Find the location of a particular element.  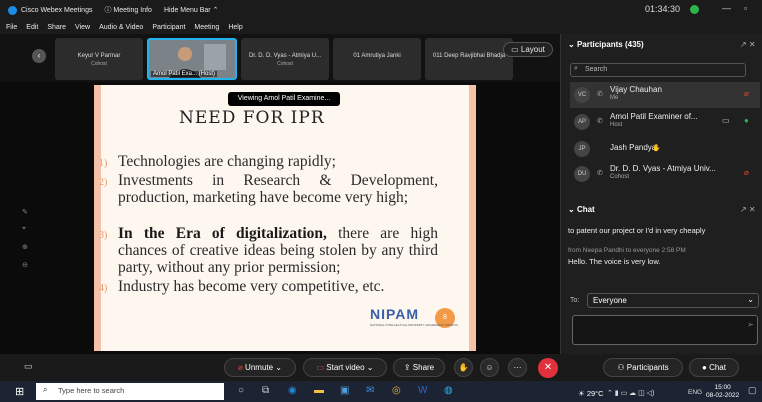

task-view-icon: ⧉ is located at coordinates (265, 390).